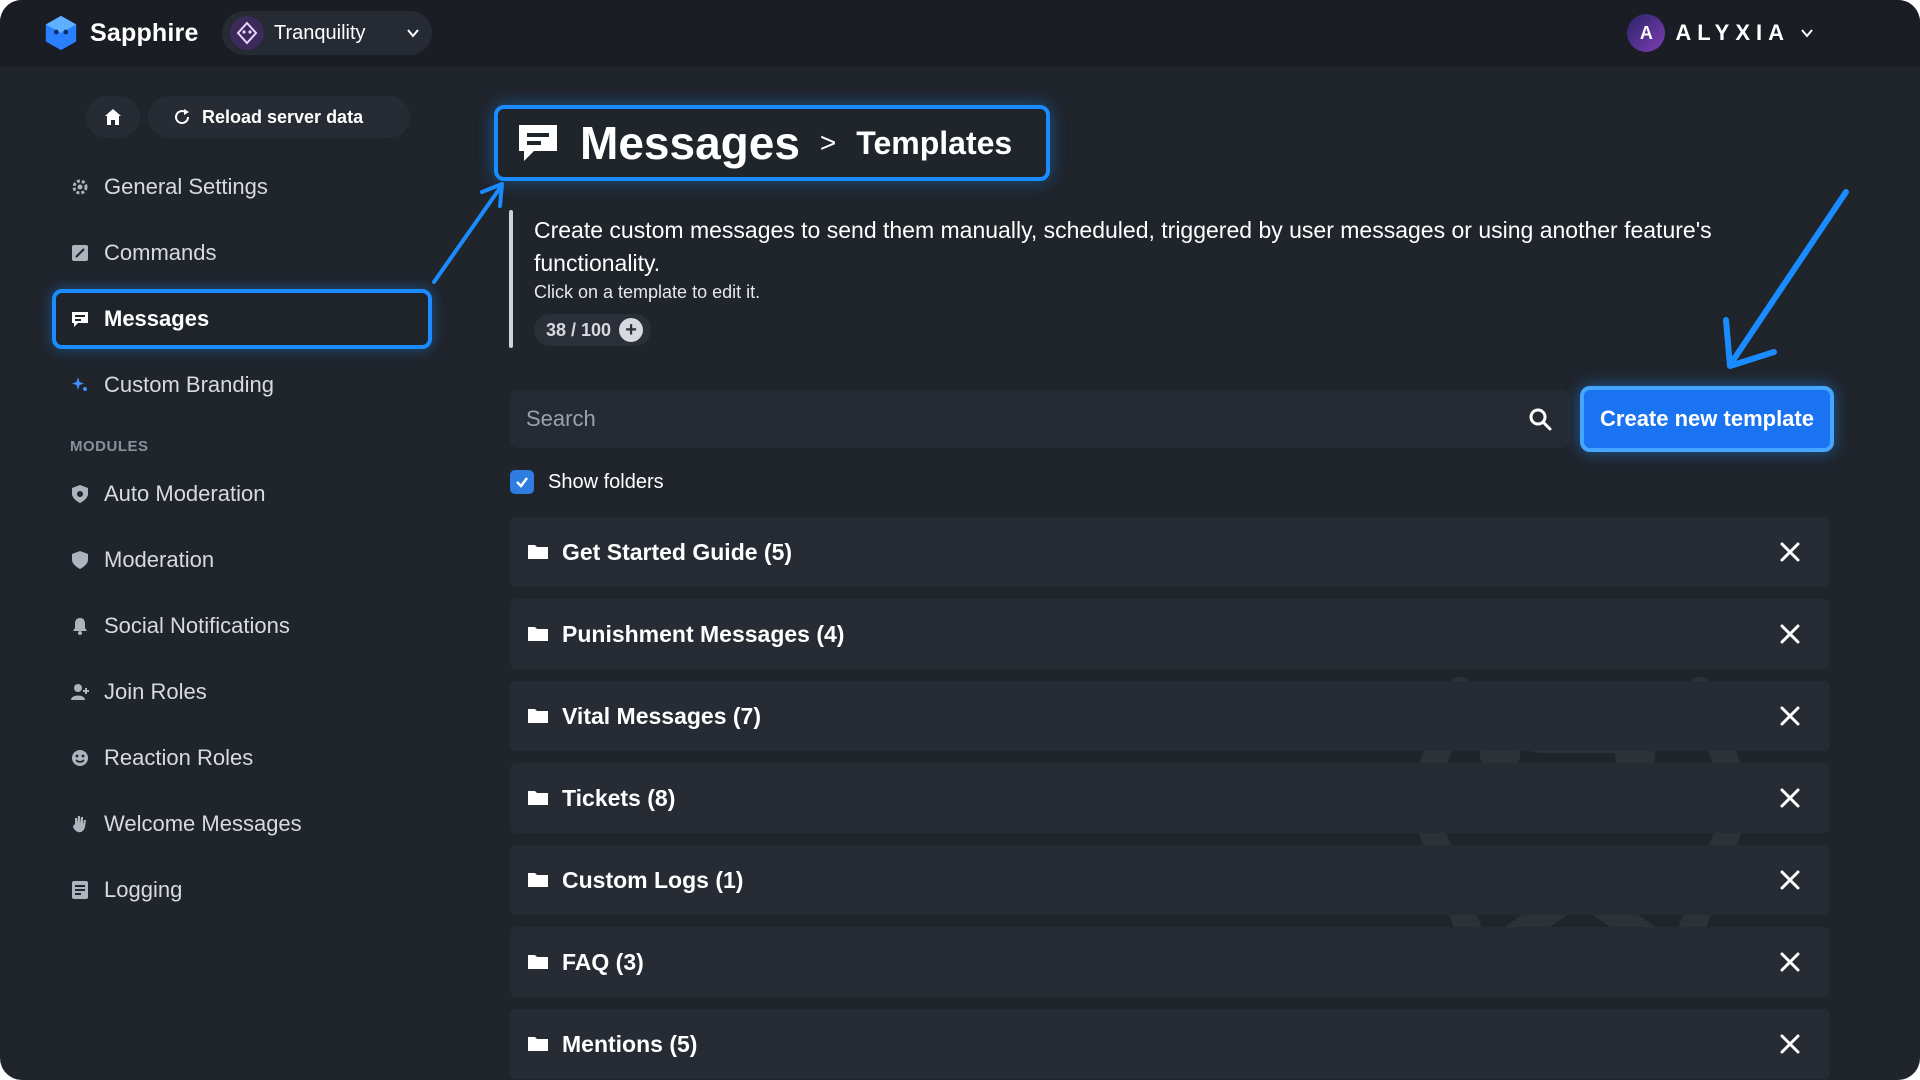 Image resolution: width=1920 pixels, height=1080 pixels. I want to click on folder-row: Custom Logs (1), so click(1170, 880).